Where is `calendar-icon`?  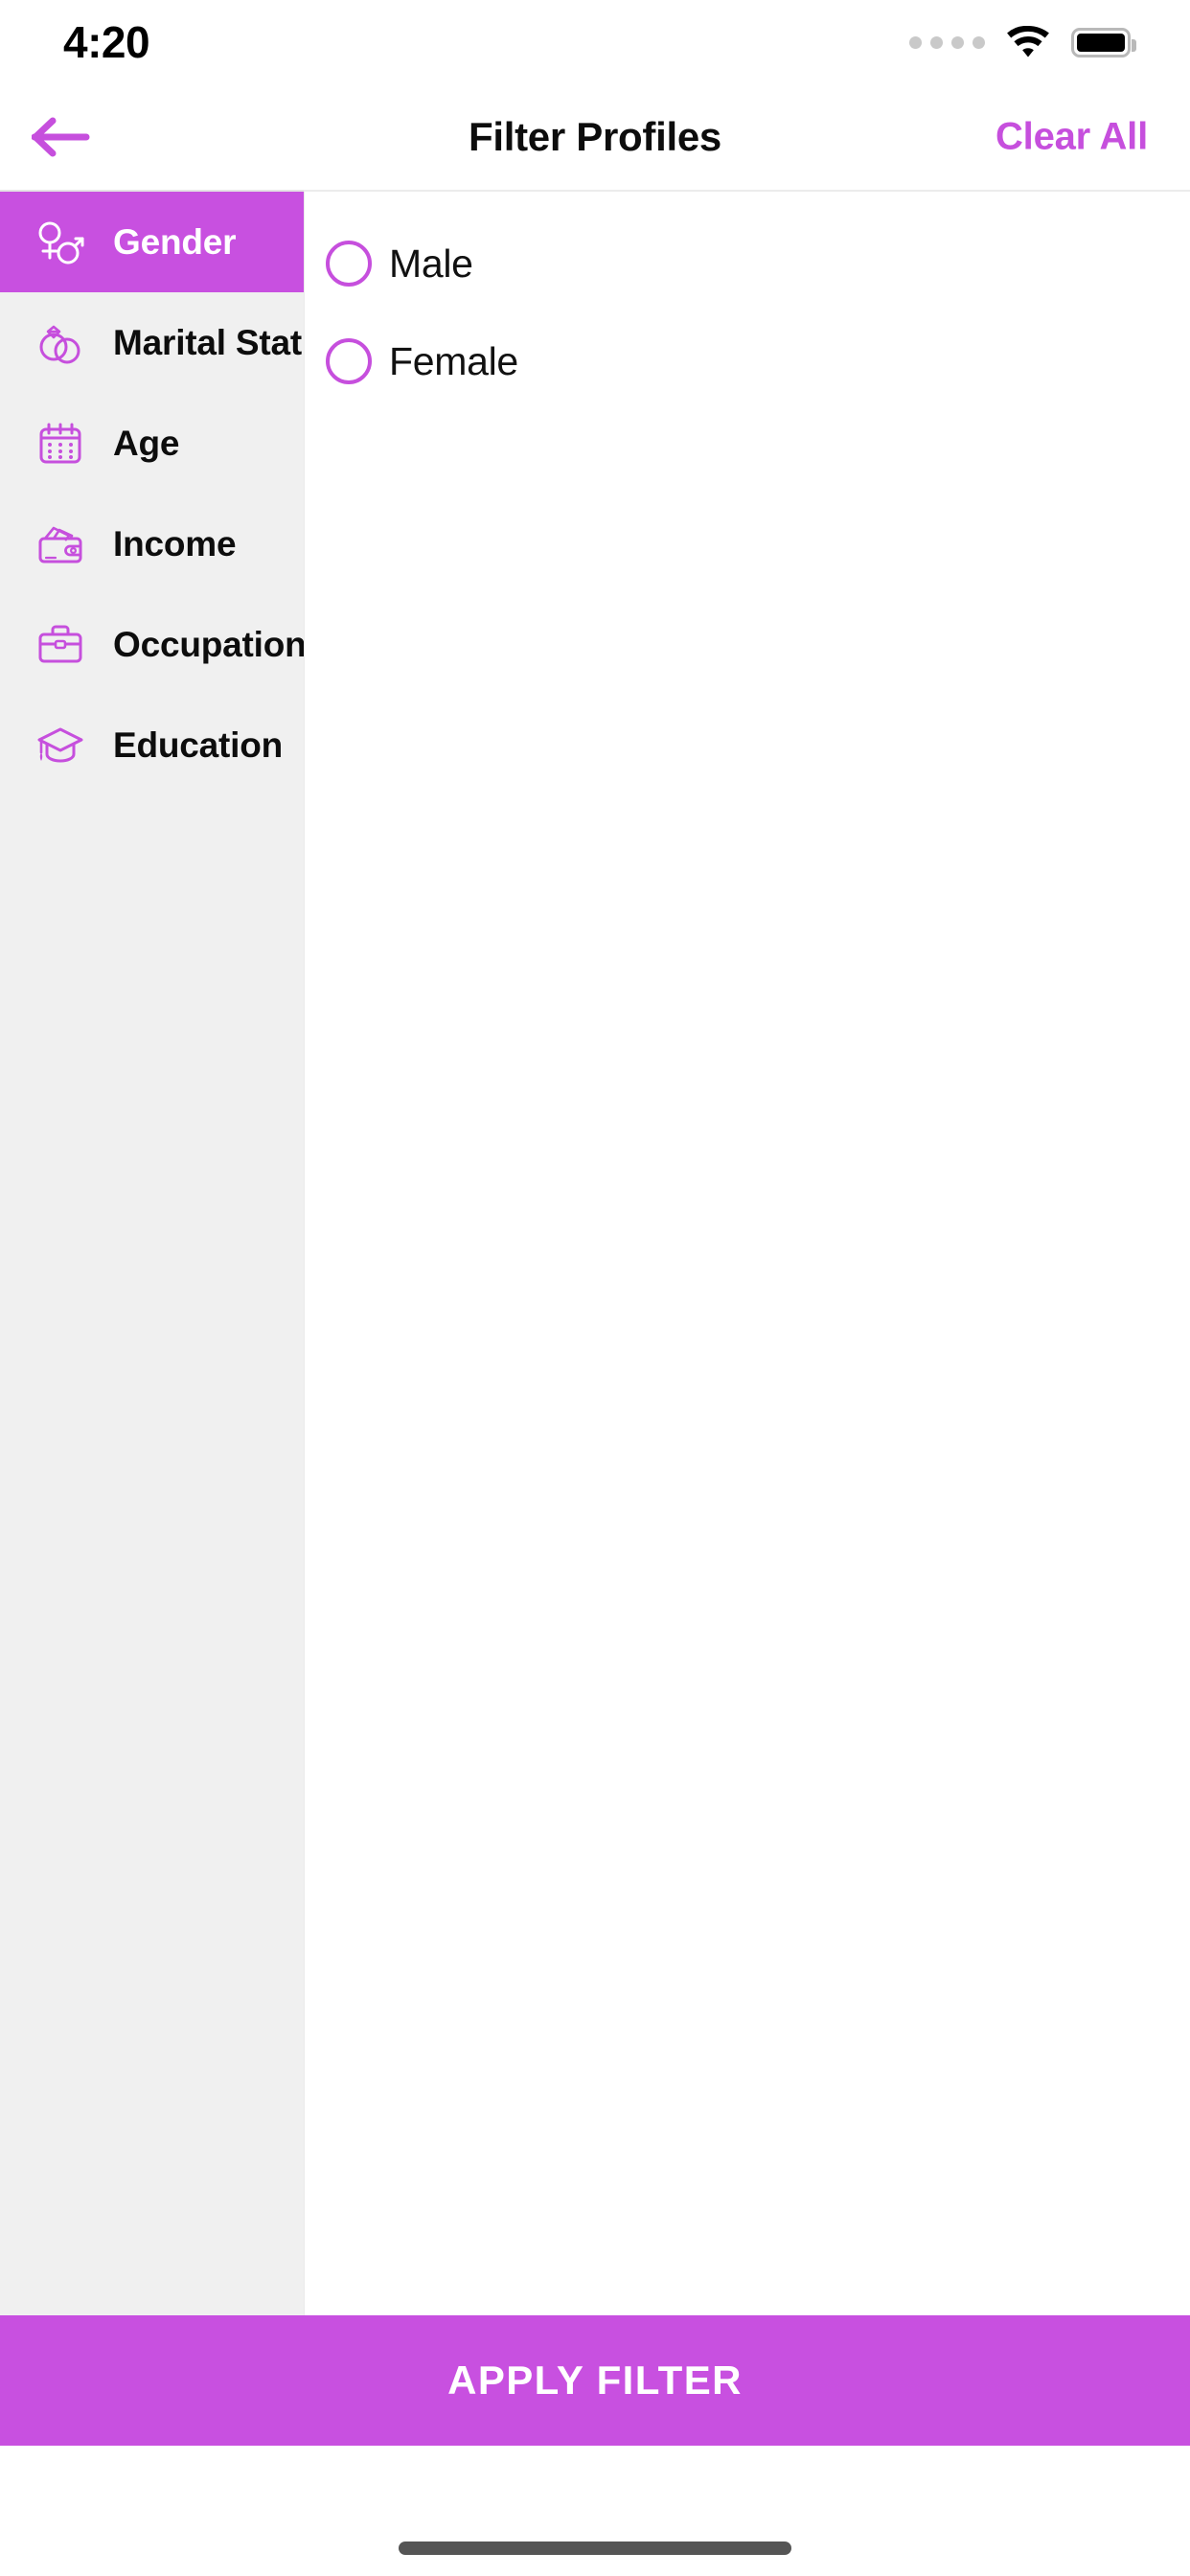
calendar-icon is located at coordinates (60, 444).